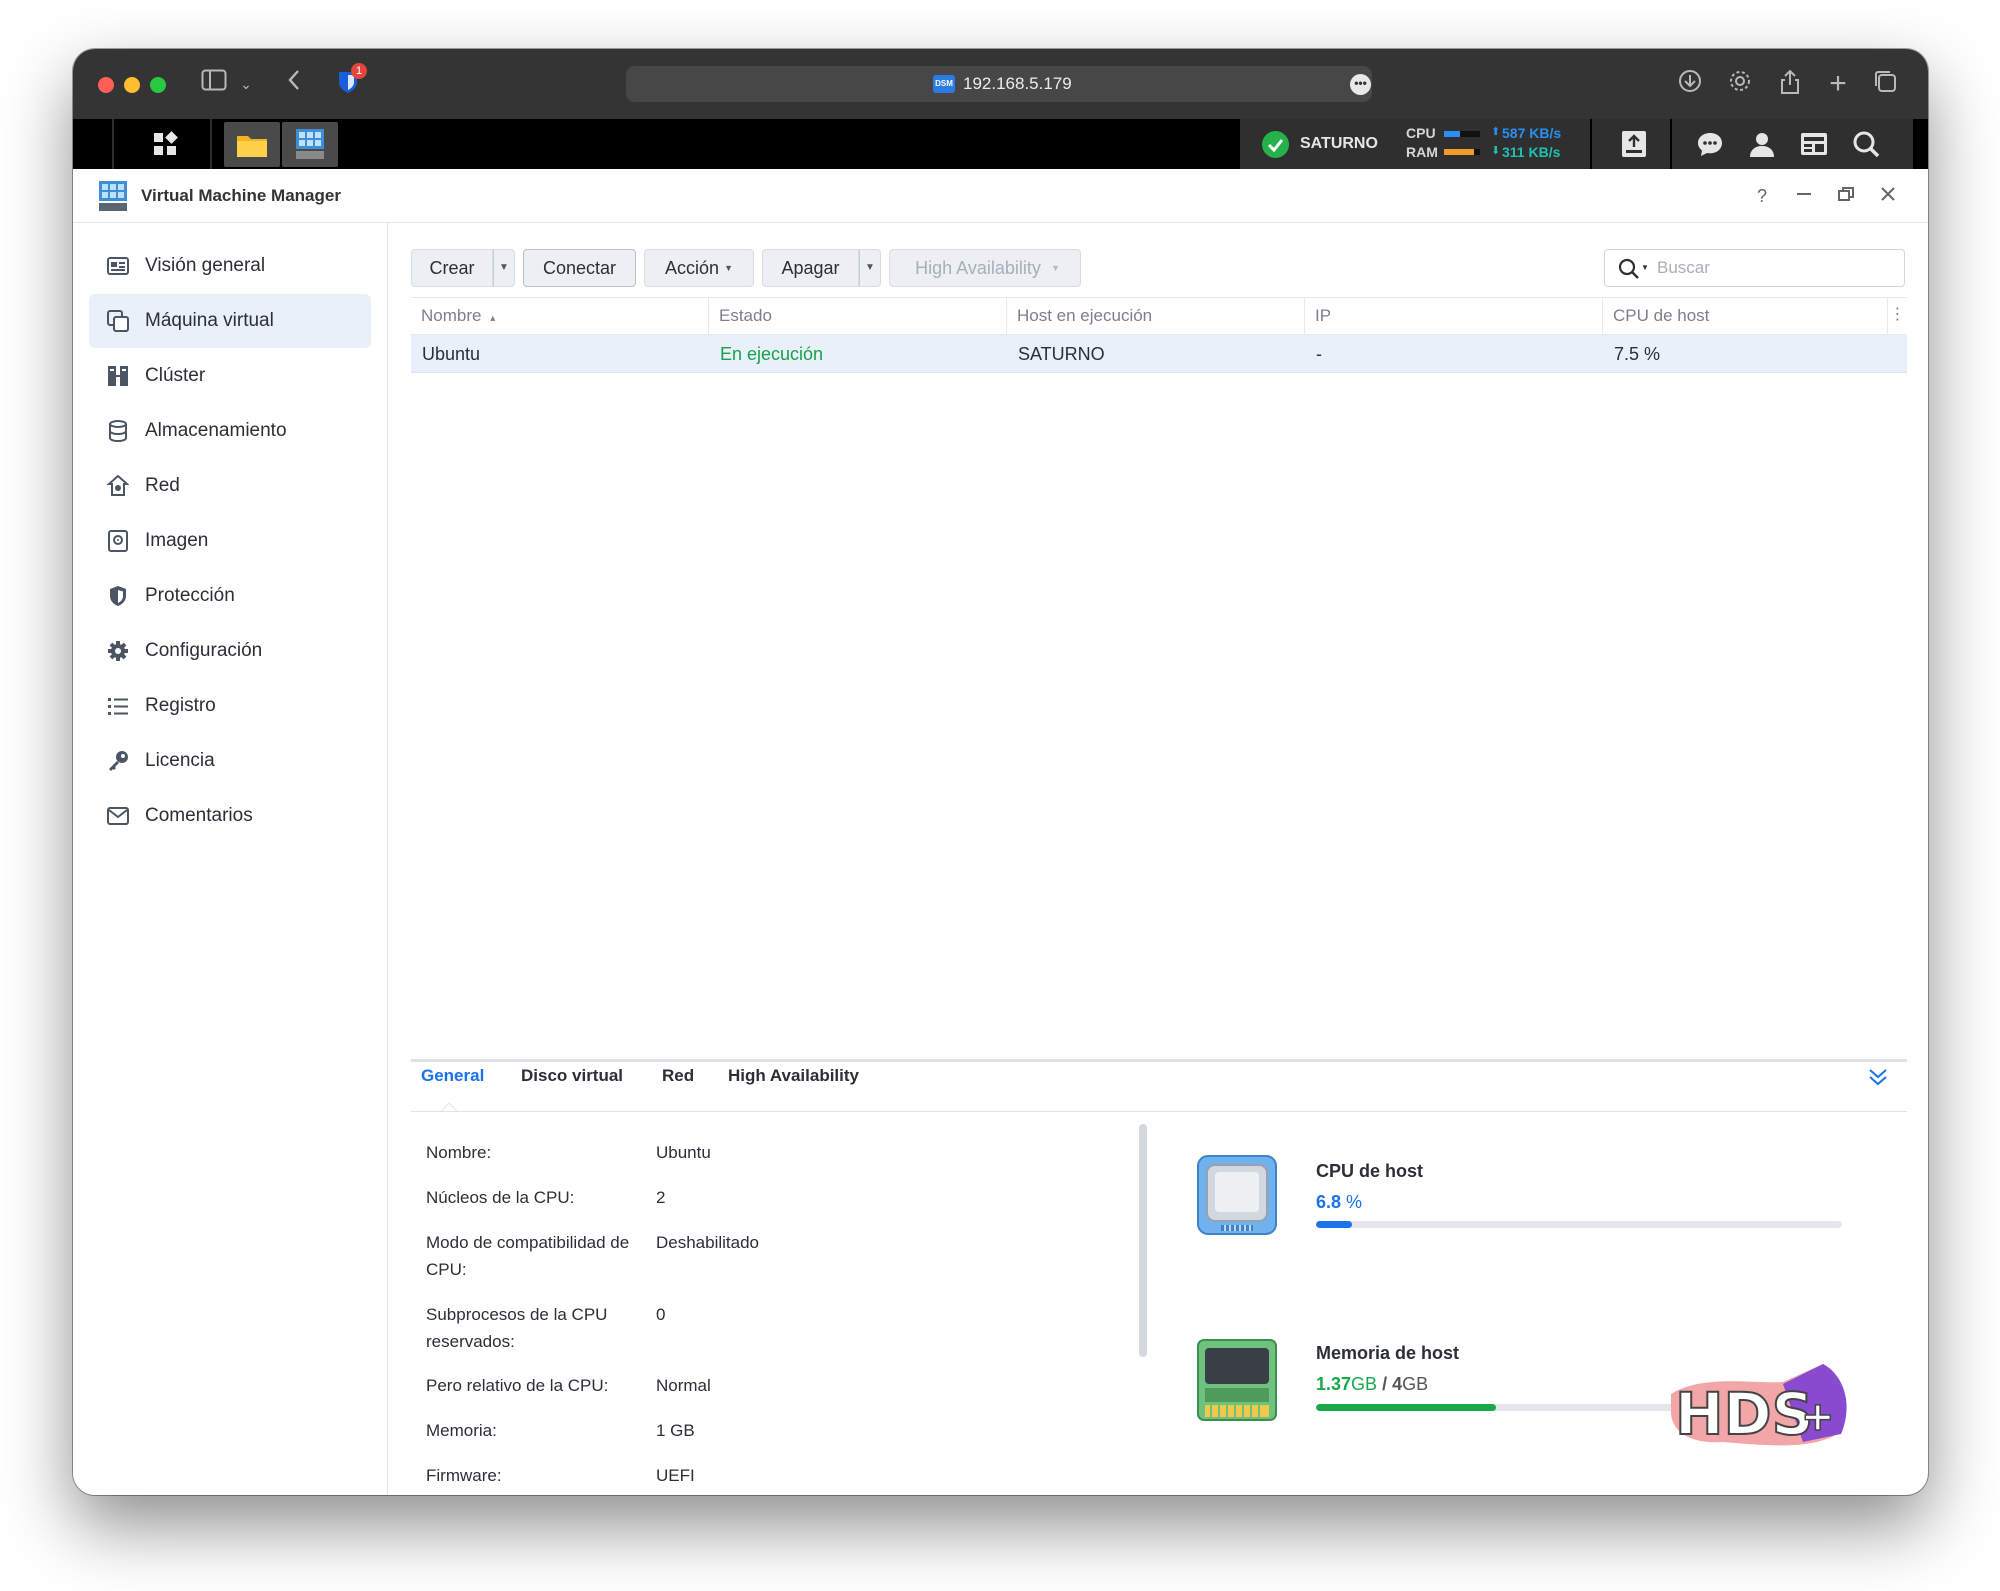 The width and height of the screenshot is (2000, 1591). I want to click on sidebar-item-license: Licencia, so click(230, 761).